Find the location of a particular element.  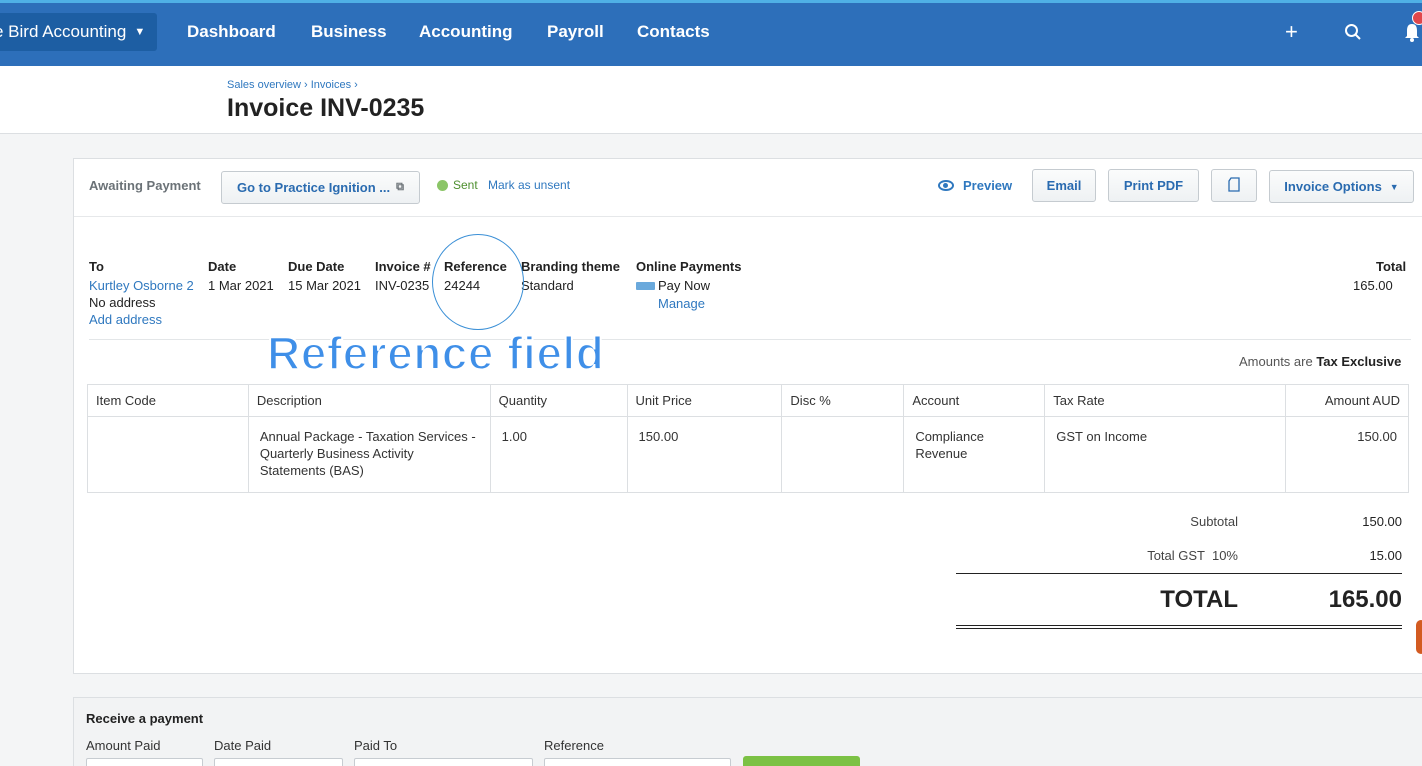

amounts-mode-text: Amounts are Tax Exclusive is located at coordinates (1320, 361).